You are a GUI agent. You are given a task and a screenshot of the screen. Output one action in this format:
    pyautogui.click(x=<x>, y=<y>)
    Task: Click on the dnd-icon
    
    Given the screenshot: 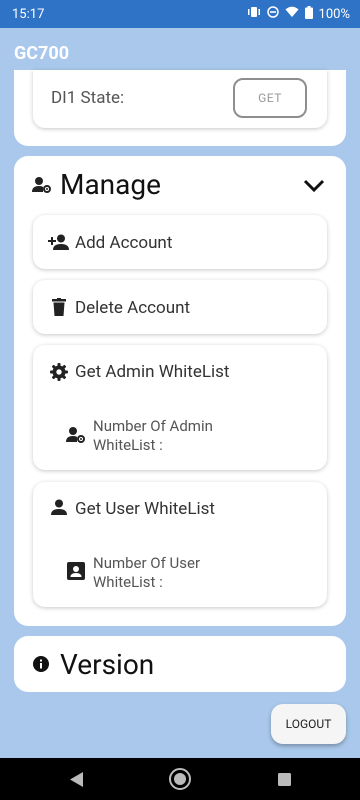 What is the action you would take?
    pyautogui.click(x=272, y=14)
    